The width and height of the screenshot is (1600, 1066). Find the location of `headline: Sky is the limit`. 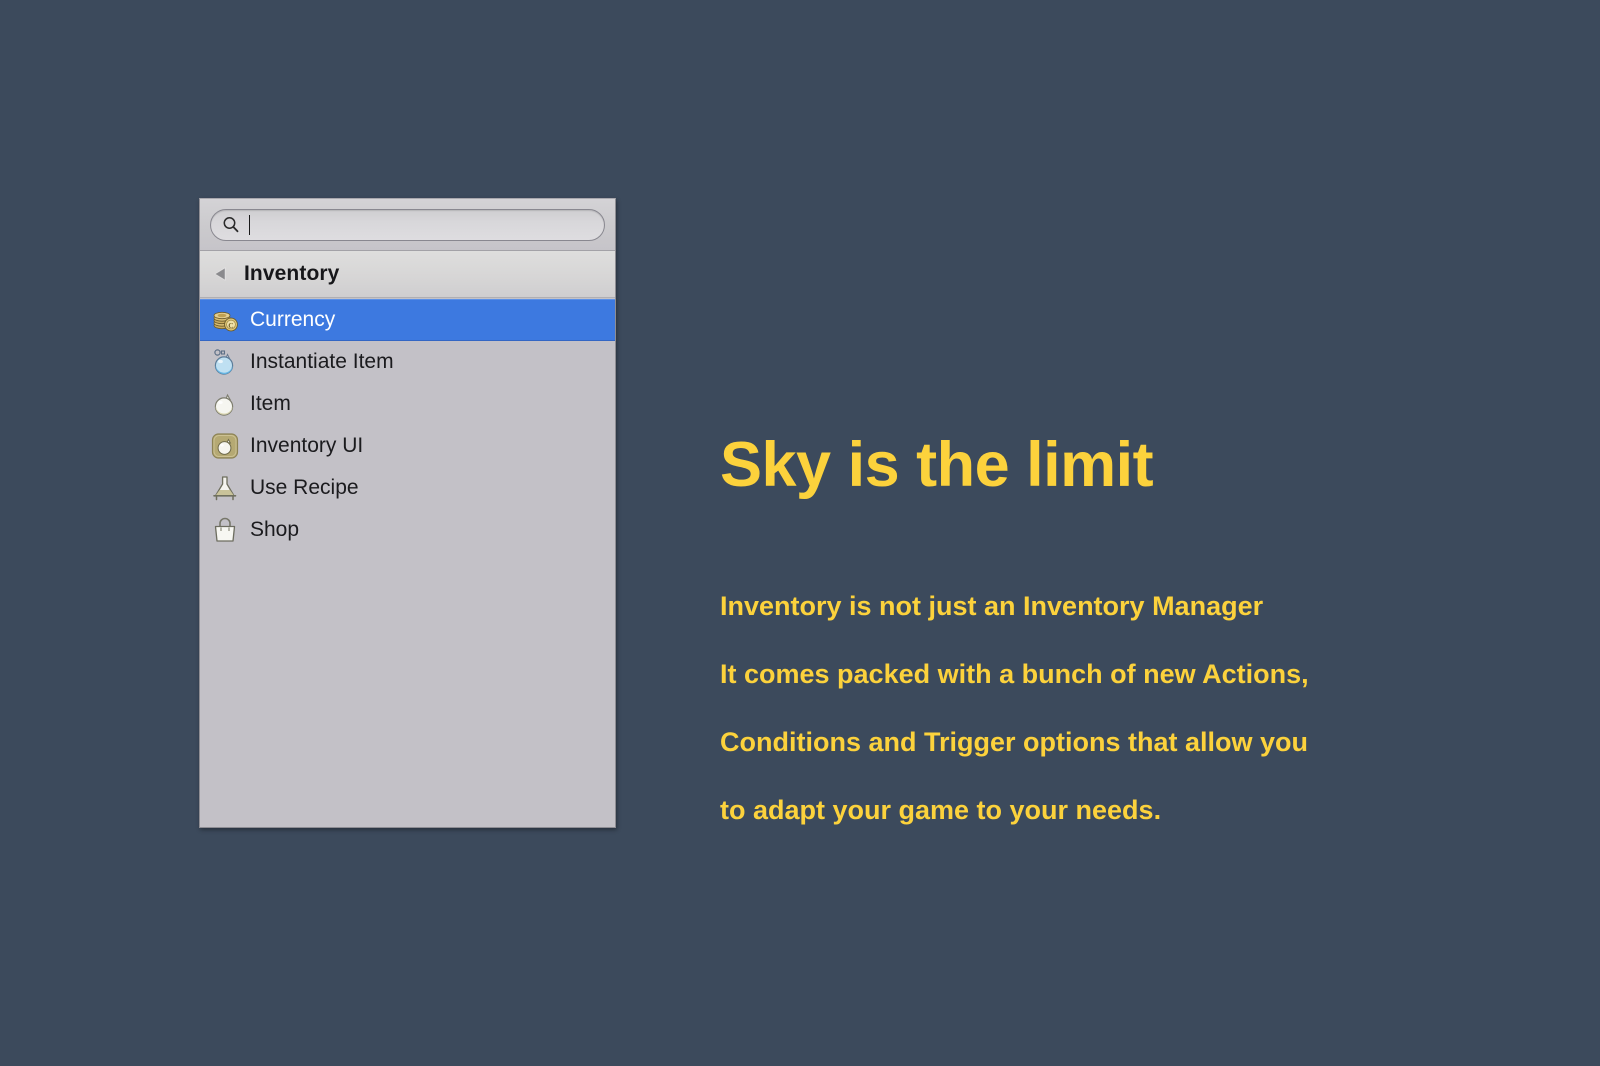

headline: Sky is the limit is located at coordinates (937, 465).